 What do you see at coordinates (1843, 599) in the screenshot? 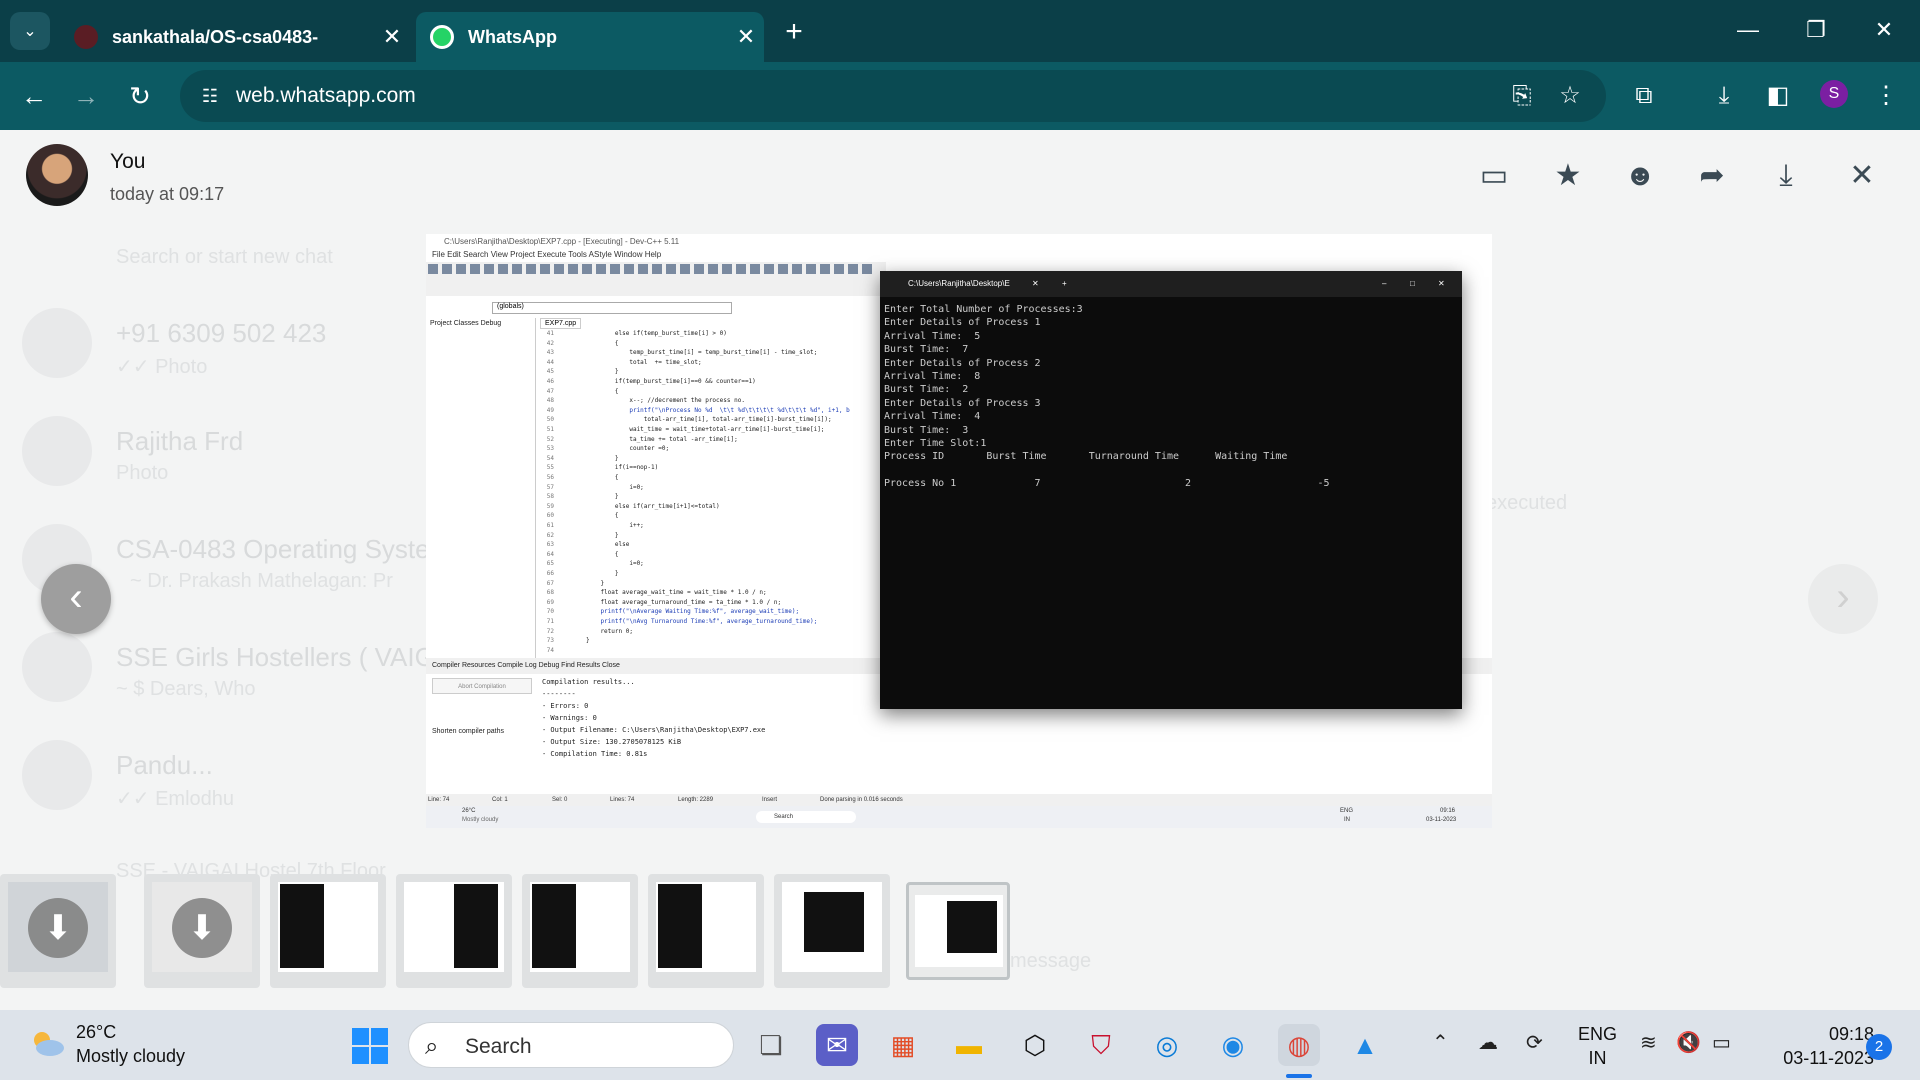
I see `next-media-button: ›` at bounding box center [1843, 599].